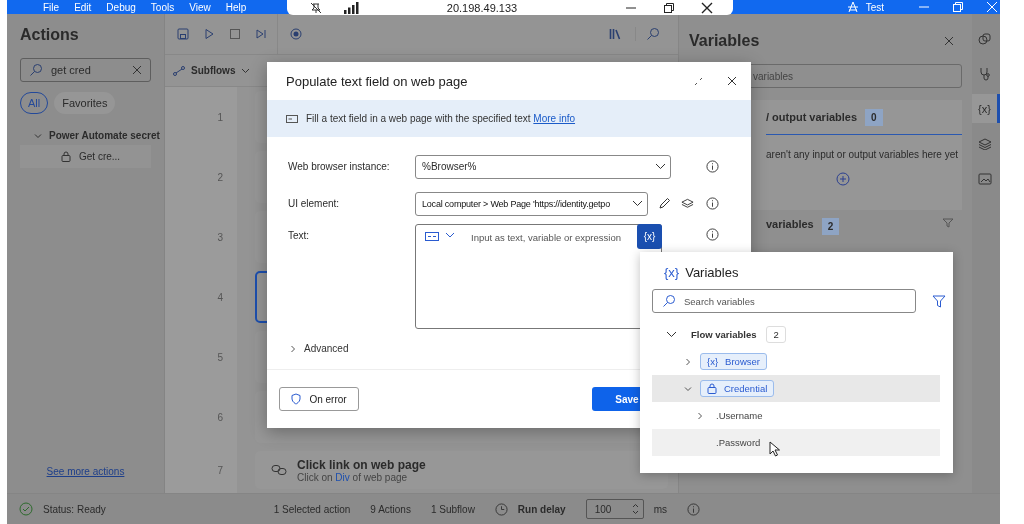 The width and height of the screenshot is (1024, 524). What do you see at coordinates (784, 301) in the screenshot?
I see `search-field: Search variables` at bounding box center [784, 301].